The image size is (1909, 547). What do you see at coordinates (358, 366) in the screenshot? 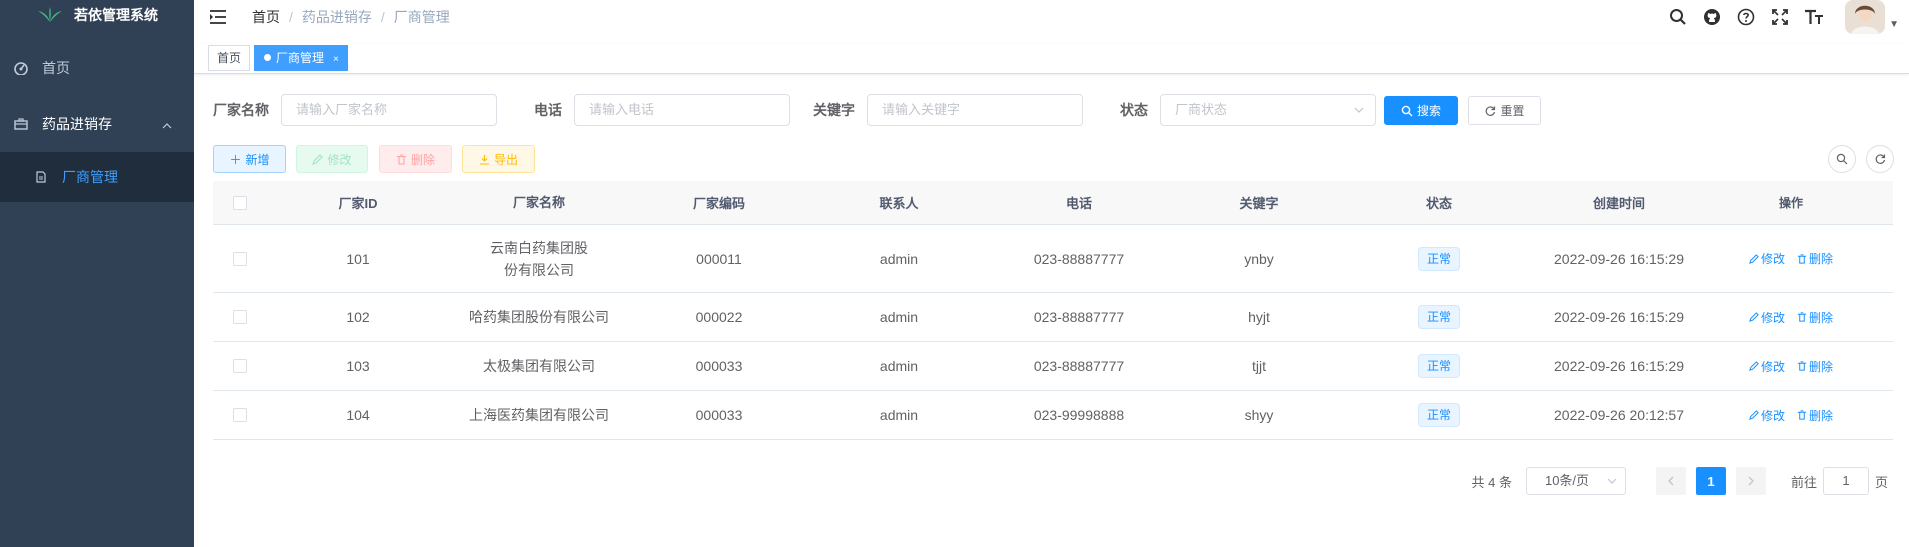
I see `cell-id: 103` at bounding box center [358, 366].